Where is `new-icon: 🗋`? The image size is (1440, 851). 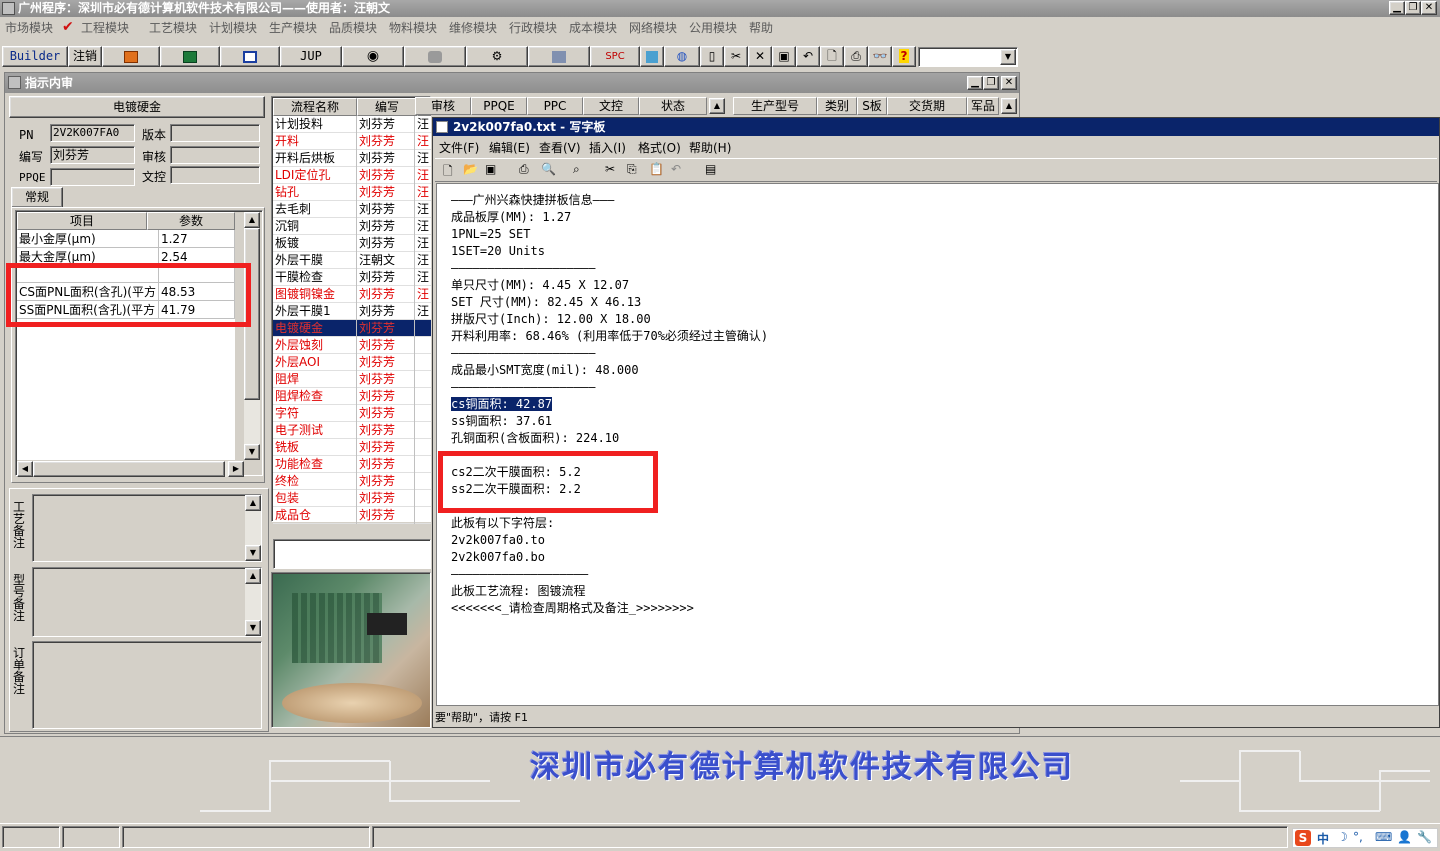
new-icon: 🗋 is located at coordinates (448, 172).